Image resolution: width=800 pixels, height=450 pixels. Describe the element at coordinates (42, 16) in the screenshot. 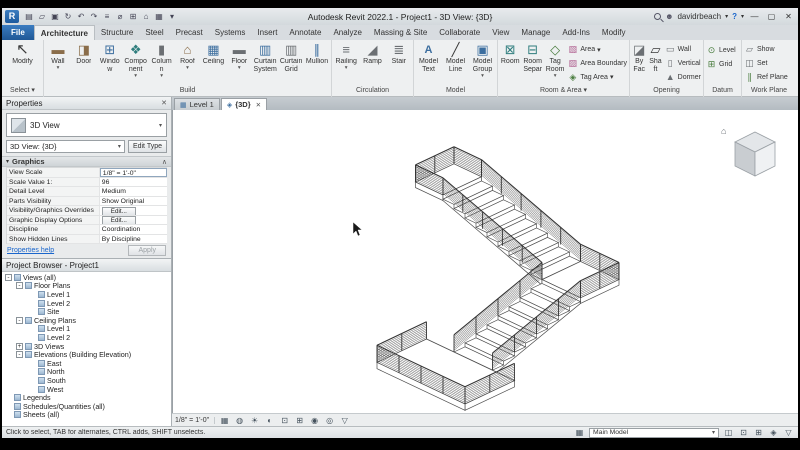

I see `open-icon: ▱` at that location.